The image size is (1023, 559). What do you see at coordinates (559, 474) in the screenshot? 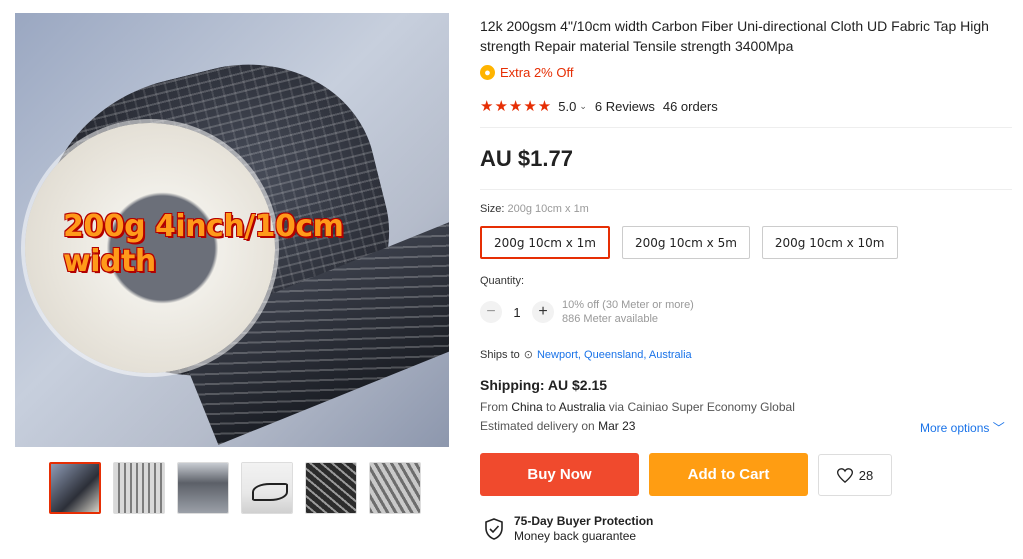
I see `buy-now-button: Buy Now` at bounding box center [559, 474].